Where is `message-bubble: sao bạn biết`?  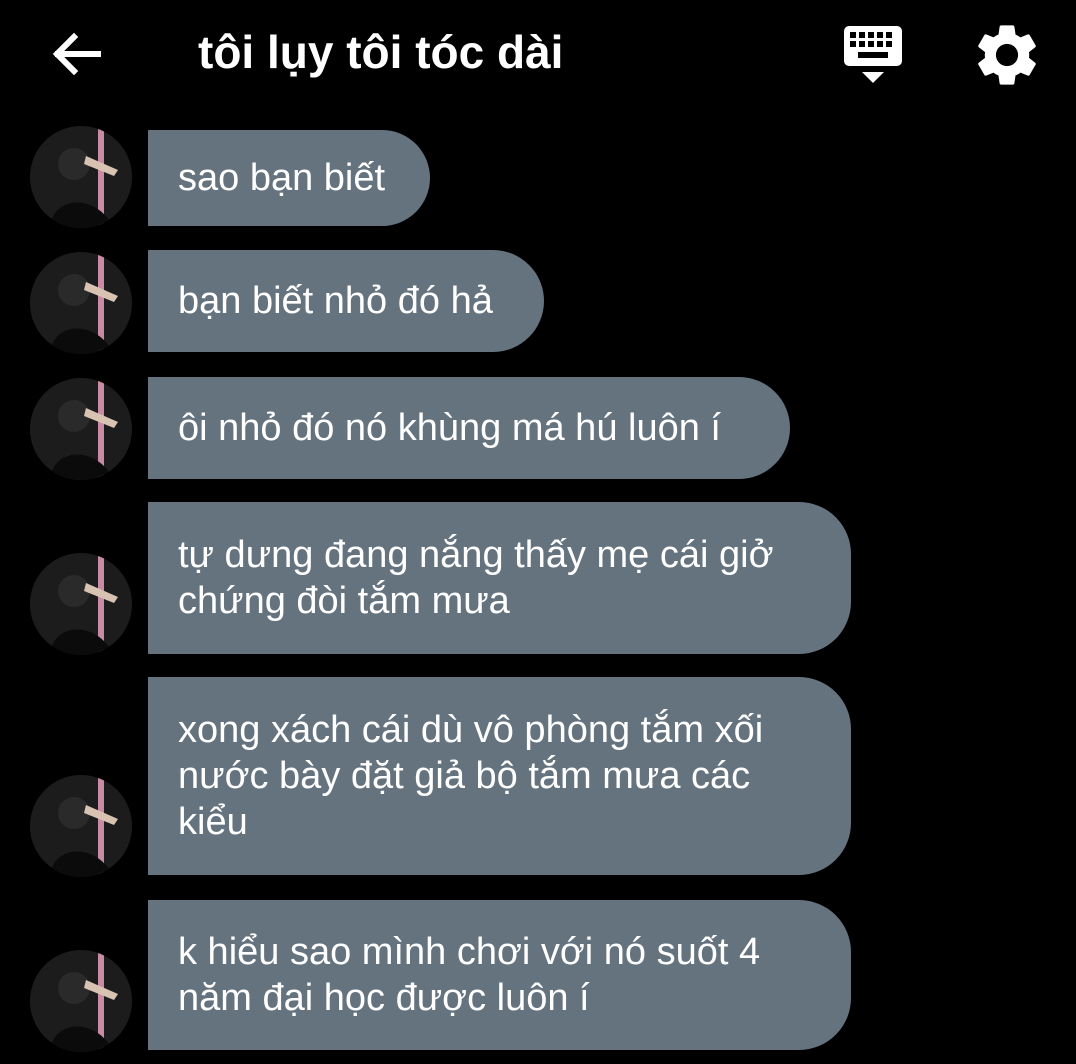
message-bubble: sao bạn biết is located at coordinates (289, 178).